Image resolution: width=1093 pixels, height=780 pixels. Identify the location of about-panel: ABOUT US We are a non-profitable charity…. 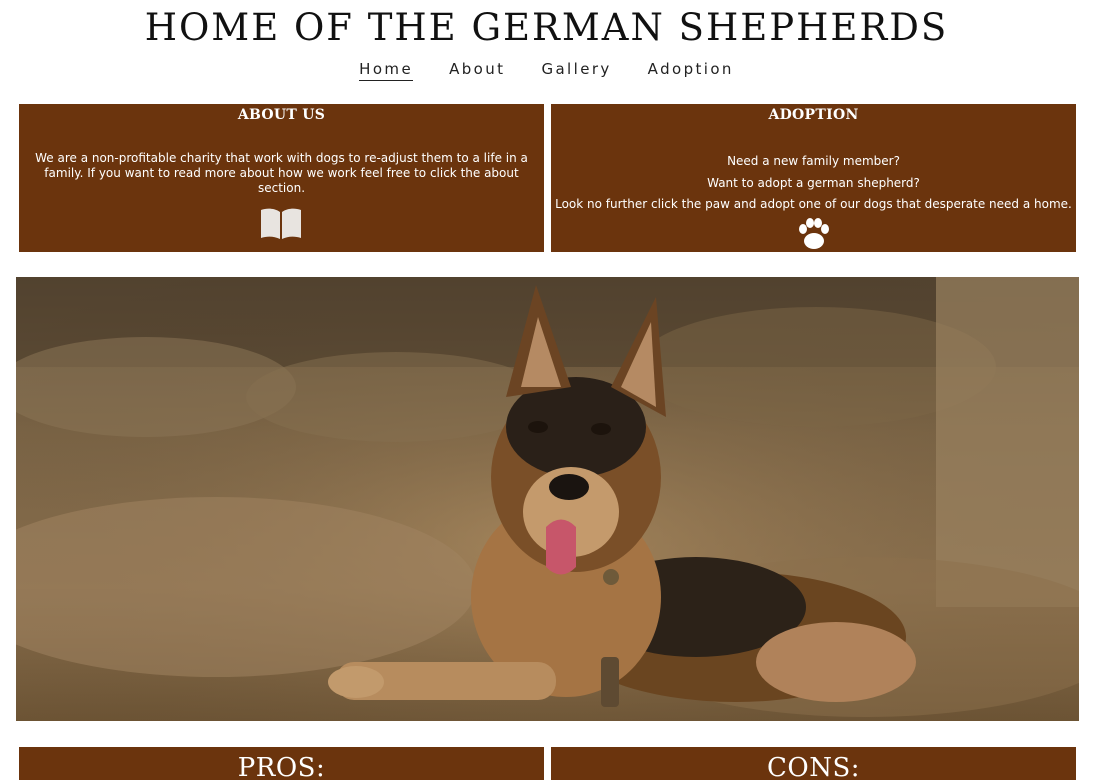
(281, 178).